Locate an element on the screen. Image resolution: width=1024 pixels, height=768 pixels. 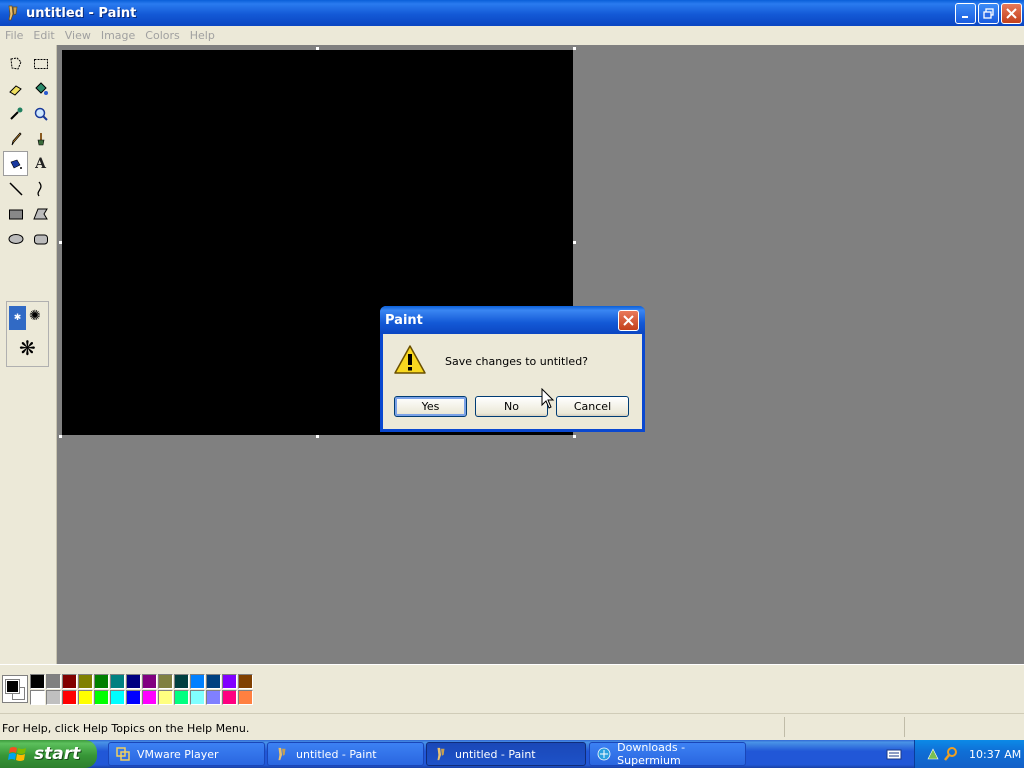
taskbar-item-label: Downloads - Supermium is located at coordinates (651, 754).